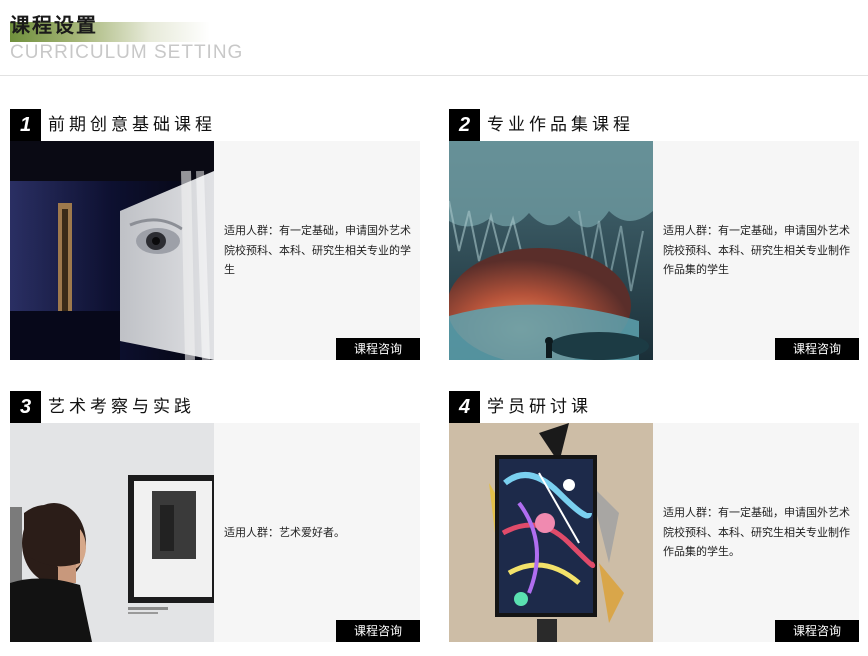 The width and height of the screenshot is (868, 656). I want to click on course-description: 适用人群：有一定基础，申请国外艺术院校预科、本科、研究生相关专业的学生, so click(317, 250).